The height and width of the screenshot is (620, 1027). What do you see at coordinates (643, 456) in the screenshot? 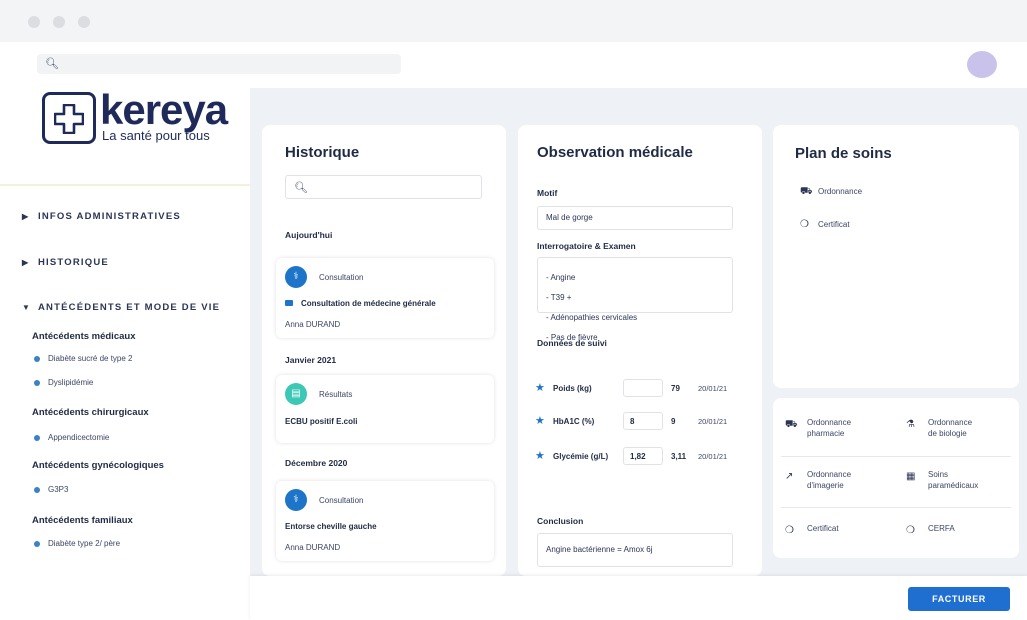
I see `suivi-input: 1,82` at bounding box center [643, 456].